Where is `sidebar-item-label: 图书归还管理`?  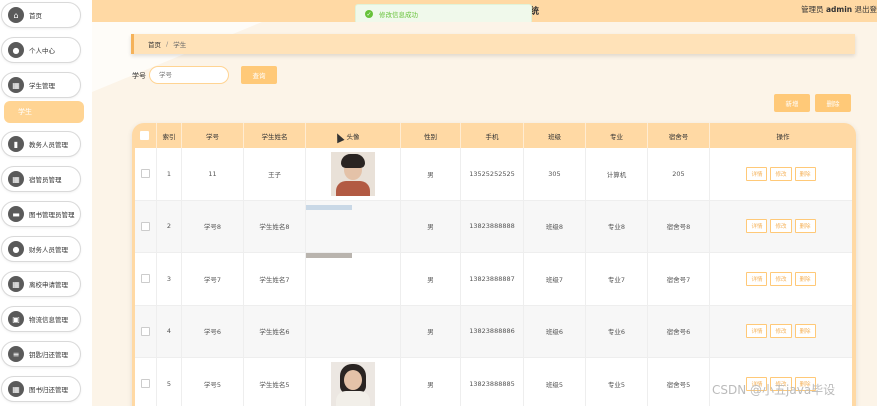 sidebar-item-label: 图书归还管理 is located at coordinates (48, 390).